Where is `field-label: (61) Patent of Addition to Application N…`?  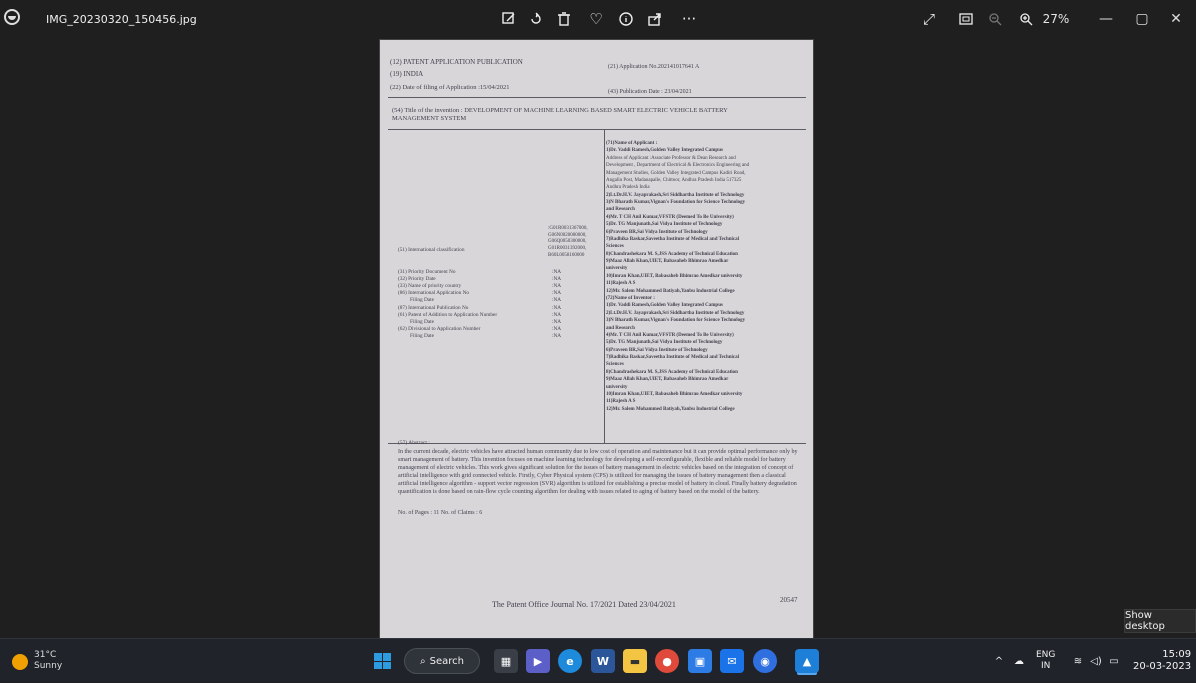
field-label: (61) Patent of Addition to Application N… is located at coordinates (448, 314).